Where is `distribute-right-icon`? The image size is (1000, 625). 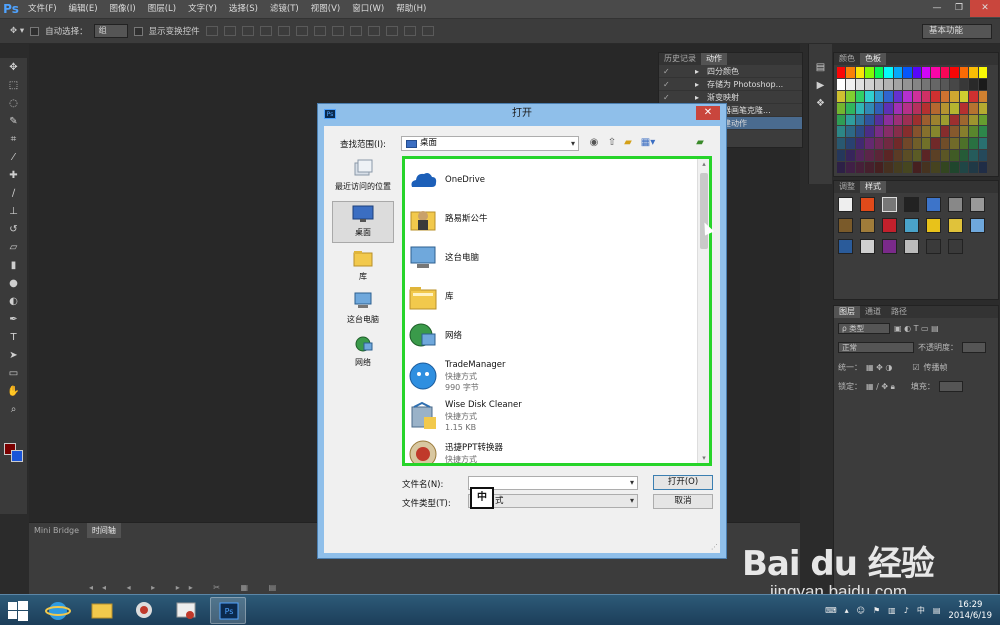 distribute-right-icon is located at coordinates (409, 31).